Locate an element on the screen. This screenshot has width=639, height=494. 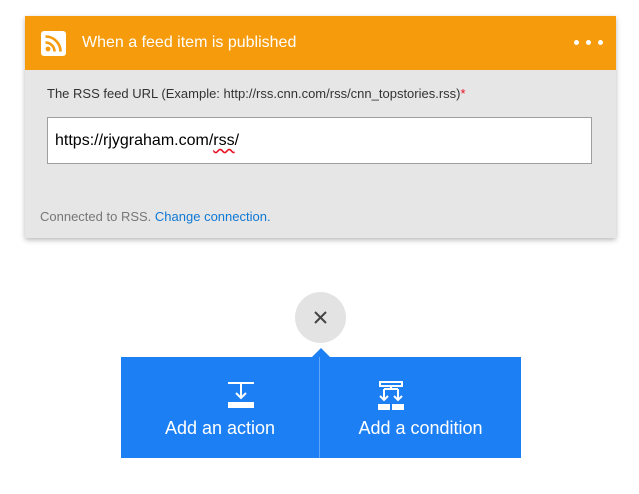
required-mark: * is located at coordinates (463, 93).